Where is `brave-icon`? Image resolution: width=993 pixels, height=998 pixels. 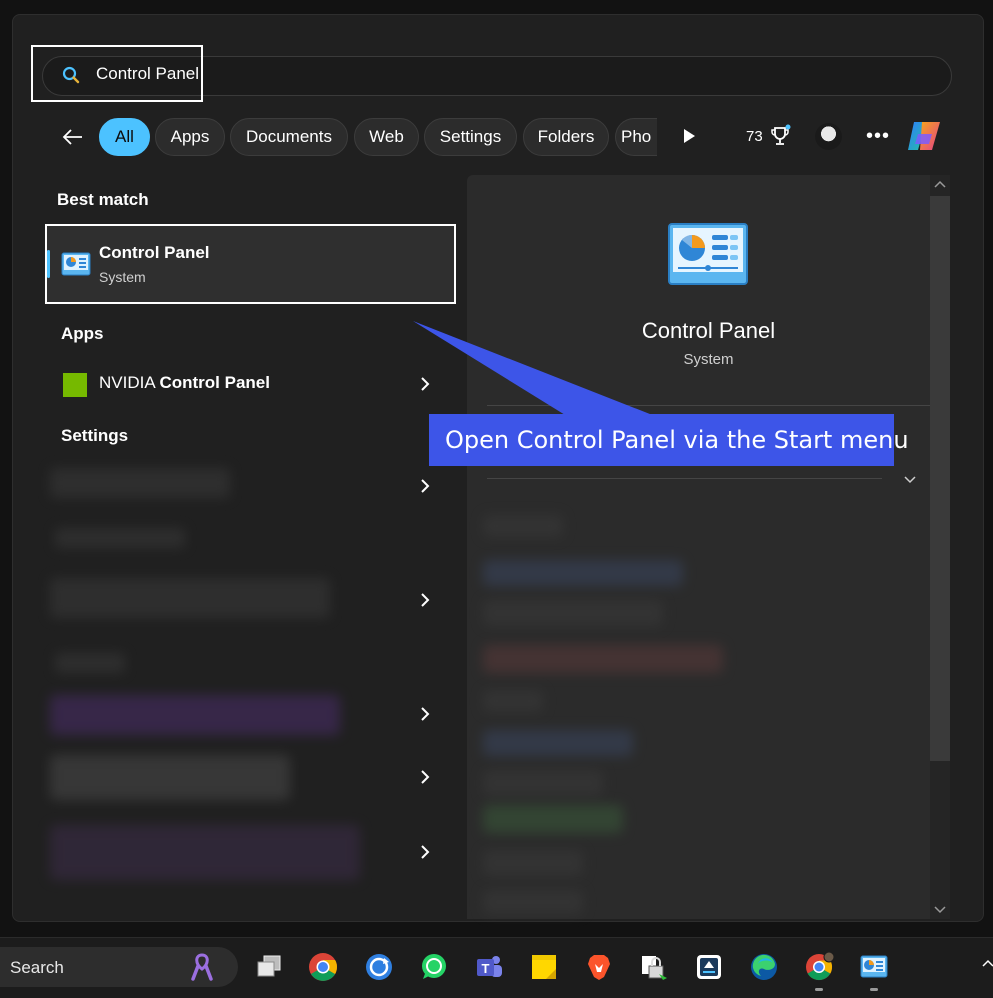 brave-icon is located at coordinates (599, 967).